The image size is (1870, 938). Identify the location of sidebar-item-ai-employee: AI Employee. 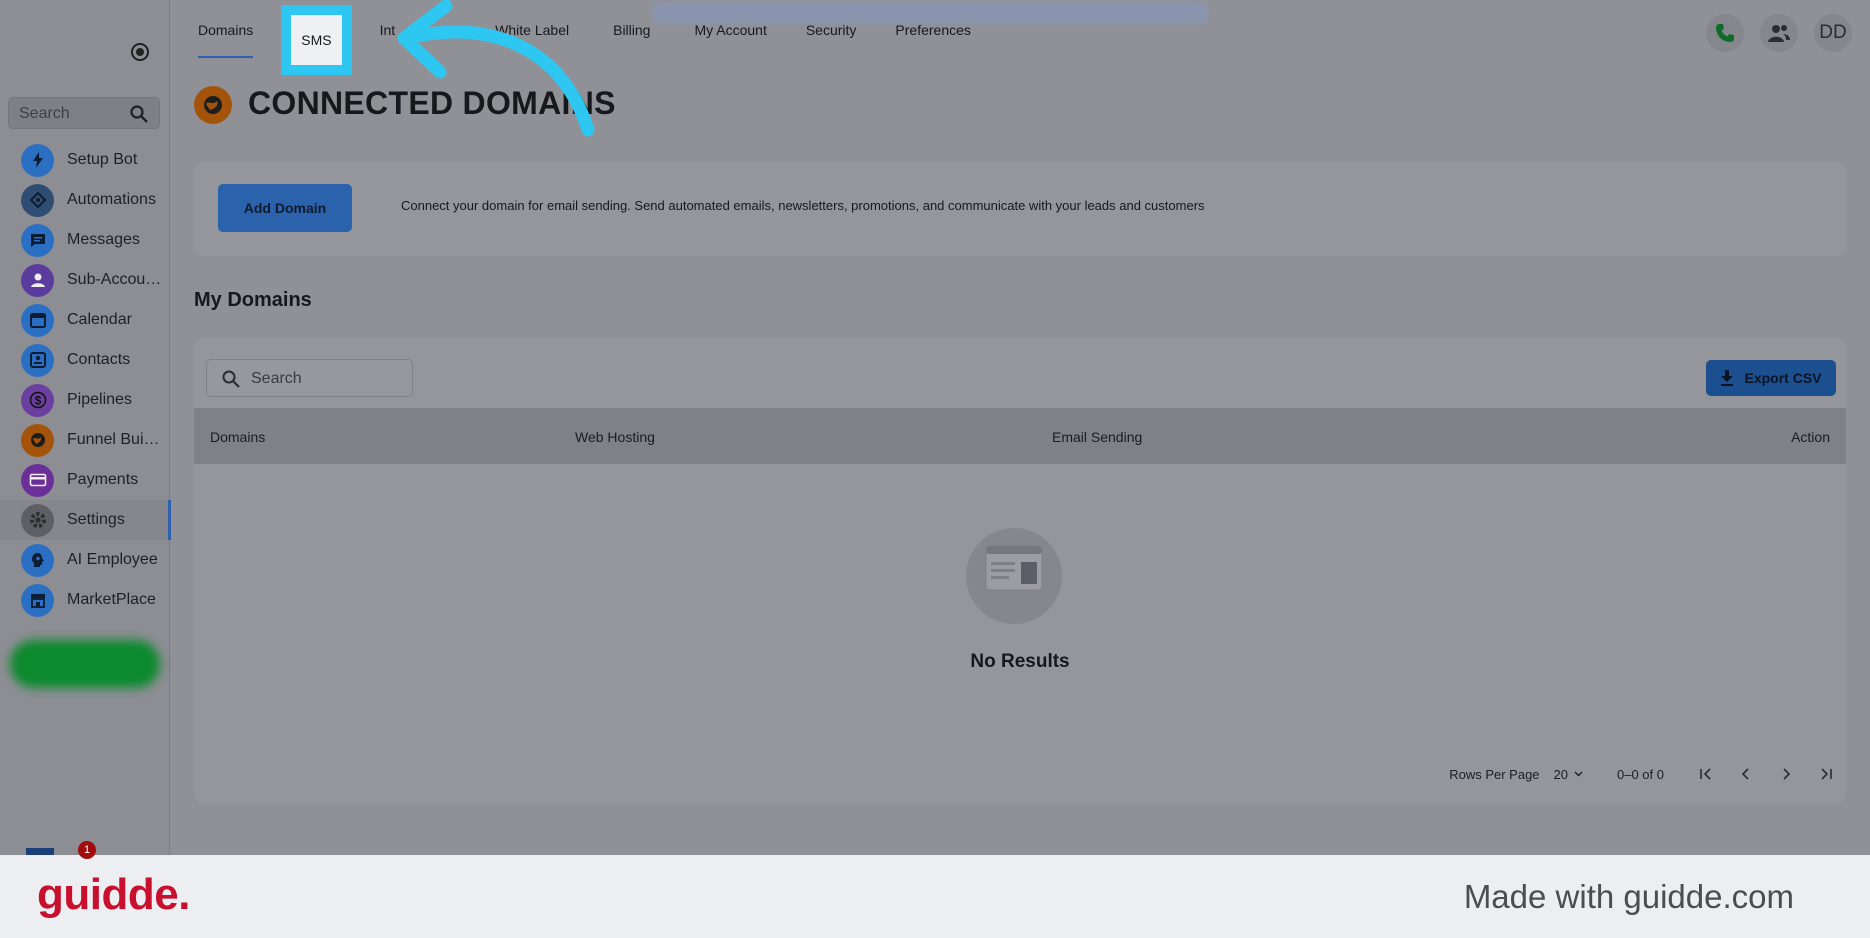
(85, 560).